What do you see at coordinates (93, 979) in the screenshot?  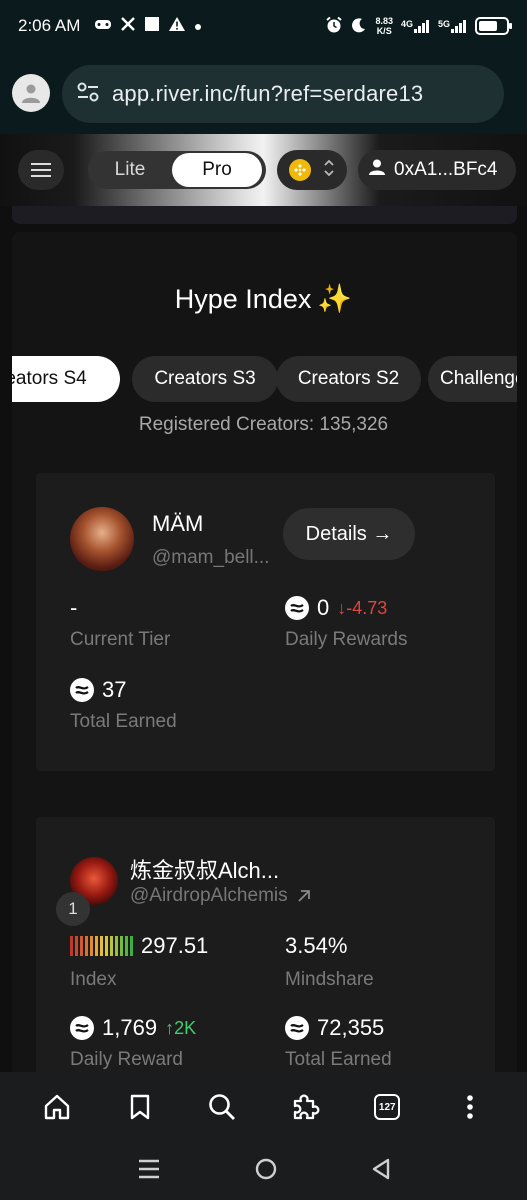 I see `index-label: Index` at bounding box center [93, 979].